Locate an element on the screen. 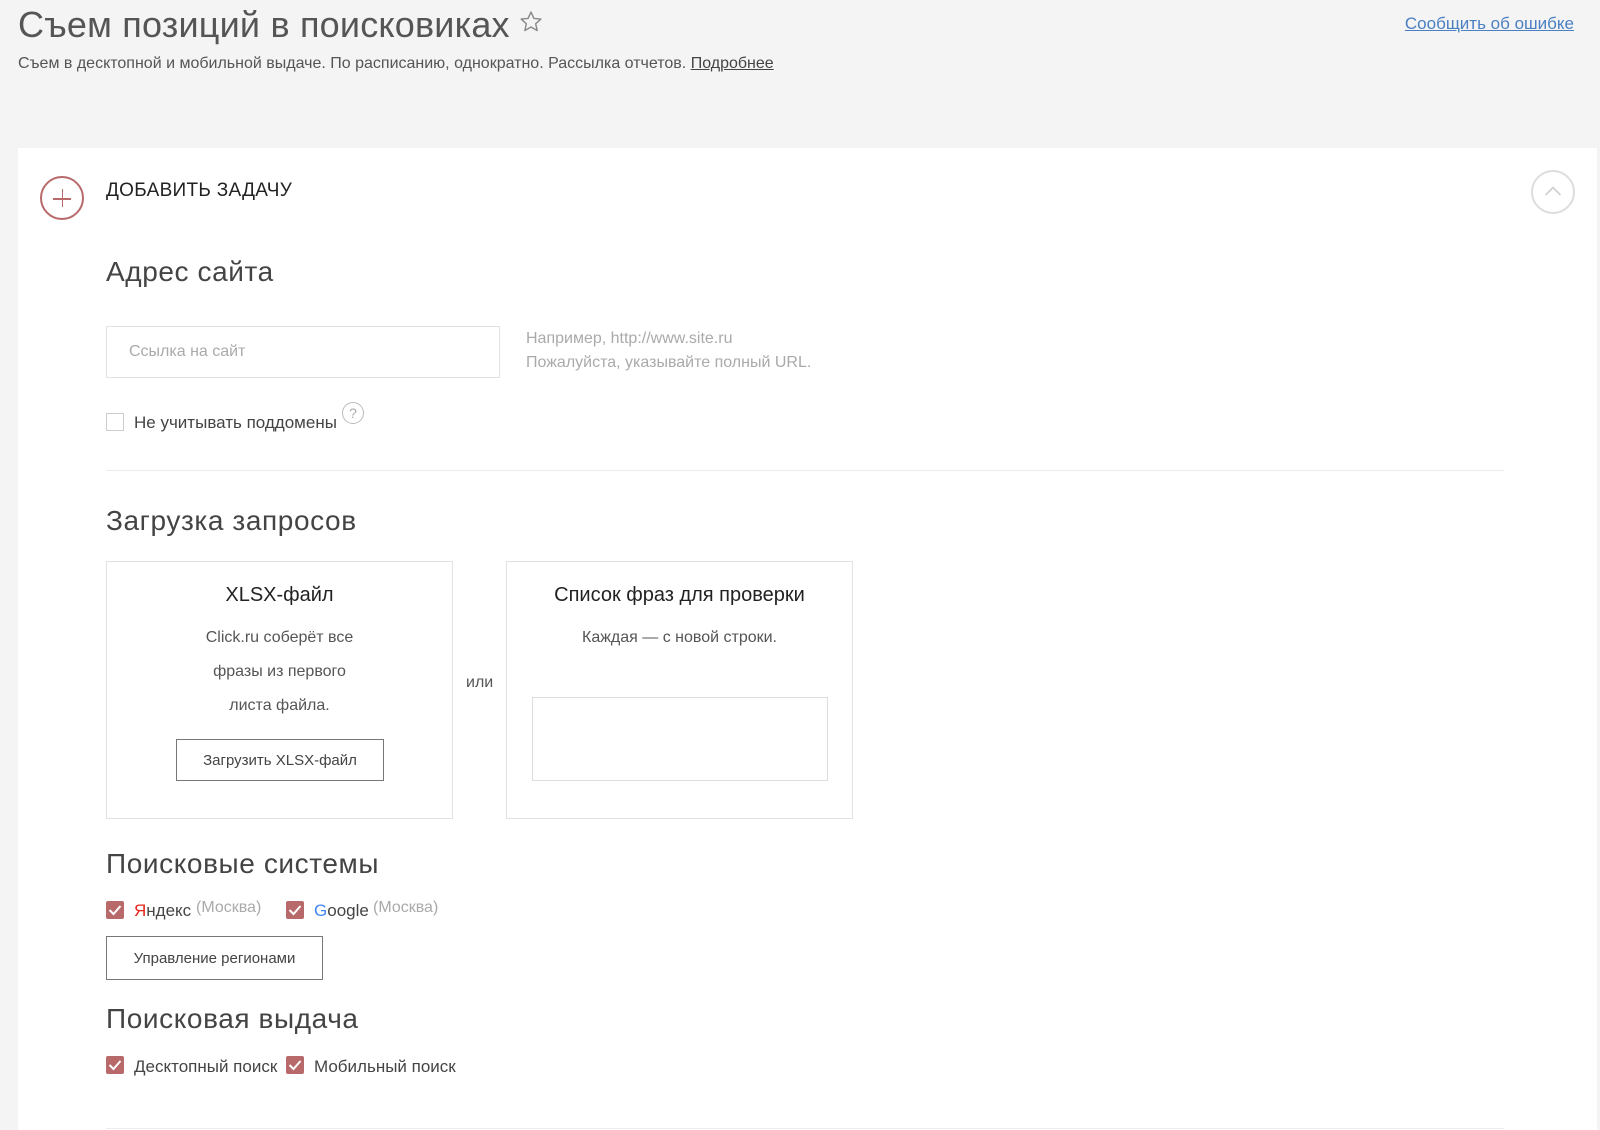 Image resolution: width=1600 pixels, height=1130 pixels. report-error-link: Сообщить об ошибке is located at coordinates (1489, 24).